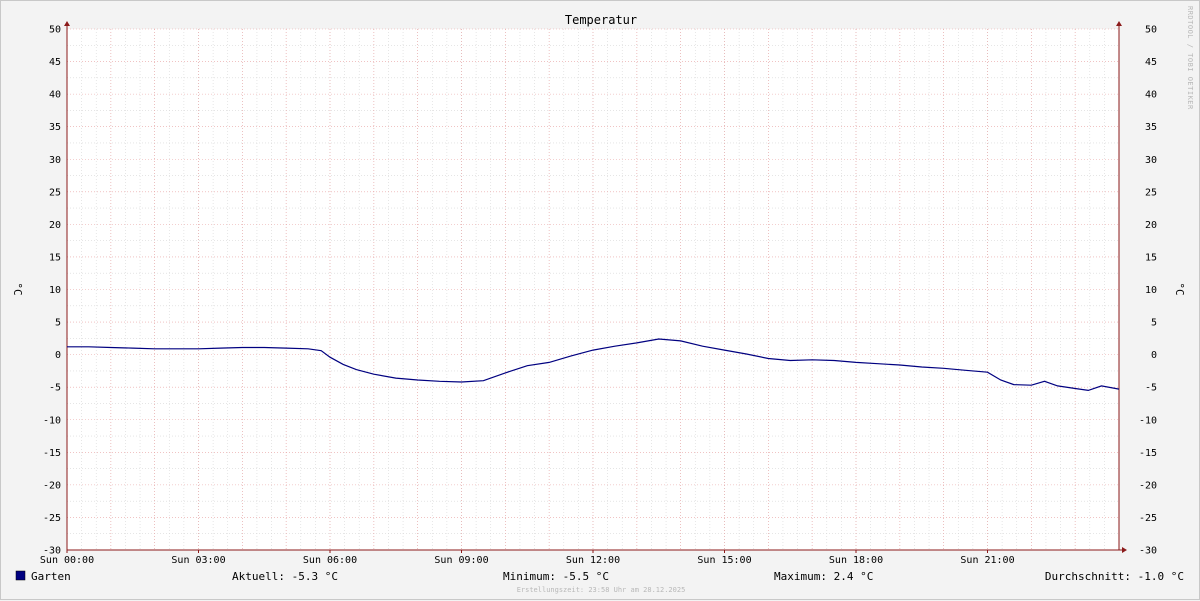 This screenshot has width=1200, height=601. What do you see at coordinates (1124, 550) in the screenshot?
I see `x-axis-arrow` at bounding box center [1124, 550].